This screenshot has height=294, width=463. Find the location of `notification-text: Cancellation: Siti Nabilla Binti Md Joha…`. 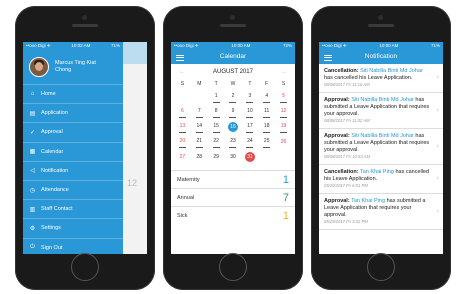

notification-text: Cancellation: Siti Nabilla Binti Md Joha… is located at coordinates (377, 75).